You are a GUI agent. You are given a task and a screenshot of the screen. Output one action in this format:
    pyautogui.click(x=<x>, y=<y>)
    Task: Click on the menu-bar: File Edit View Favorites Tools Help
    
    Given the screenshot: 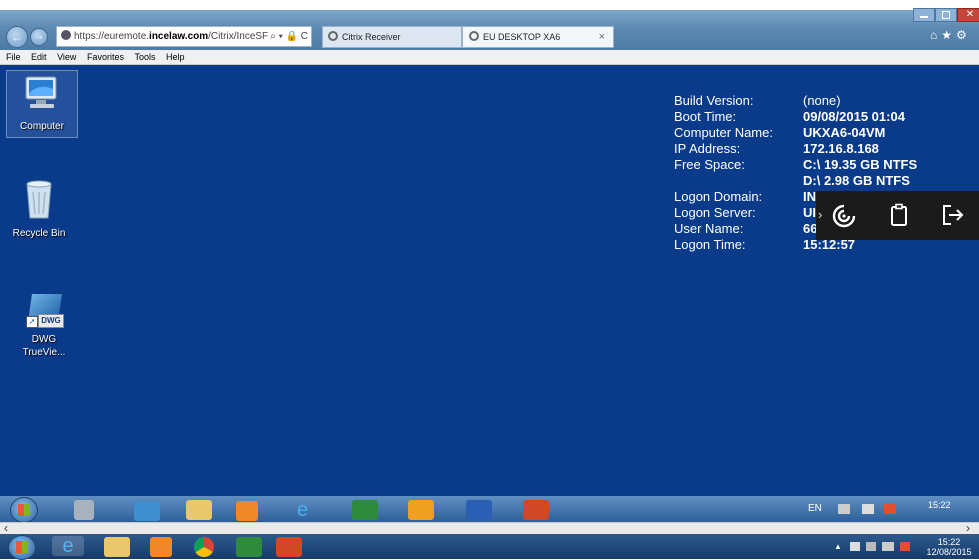 What is the action you would take?
    pyautogui.click(x=489, y=57)
    